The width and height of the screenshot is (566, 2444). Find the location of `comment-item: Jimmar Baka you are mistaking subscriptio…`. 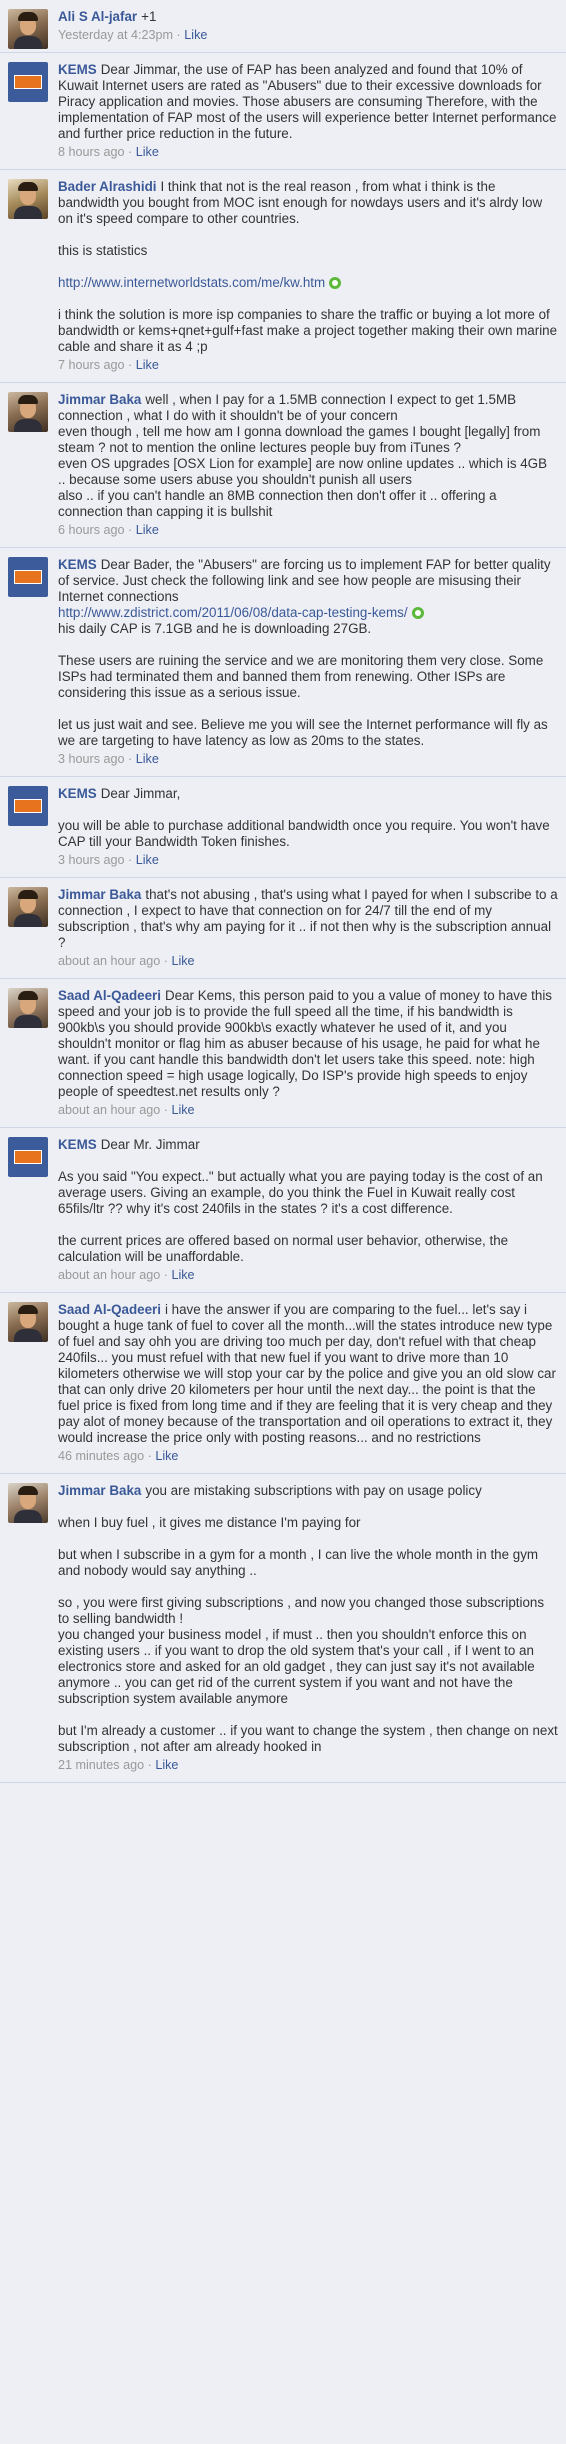

comment-item: Jimmar Baka you are mistaking subscriptio… is located at coordinates (283, 1628).